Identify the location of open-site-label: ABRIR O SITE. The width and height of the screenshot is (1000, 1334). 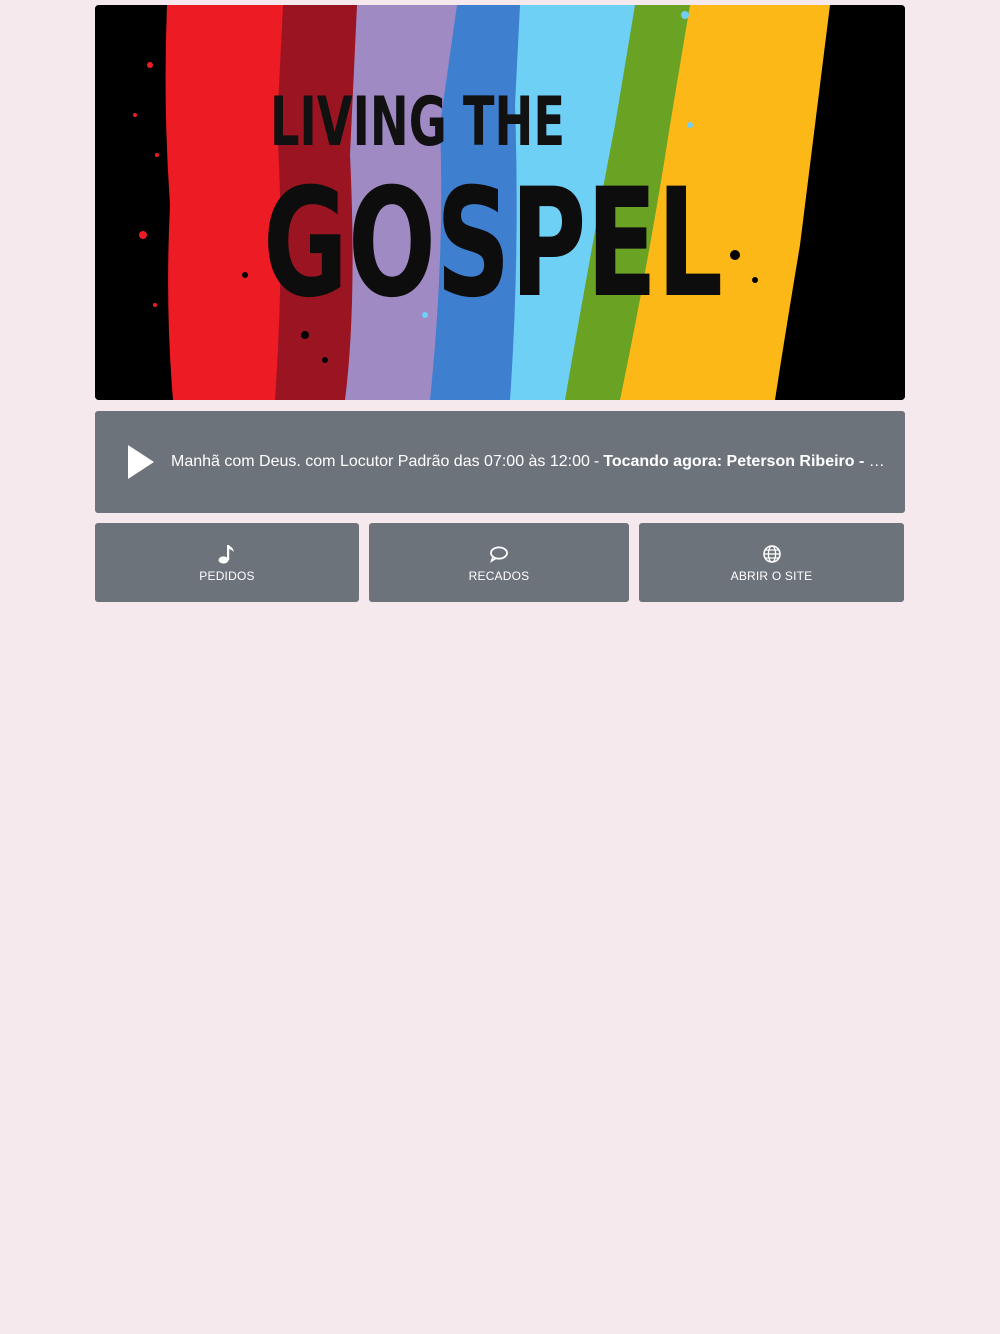
(771, 575).